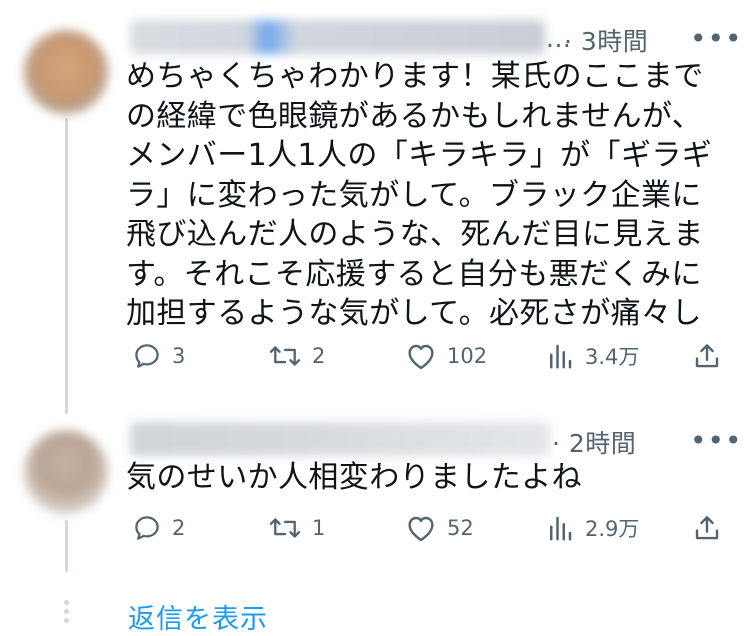 The width and height of the screenshot is (750, 636). I want to click on repost-count: 1, so click(319, 528).